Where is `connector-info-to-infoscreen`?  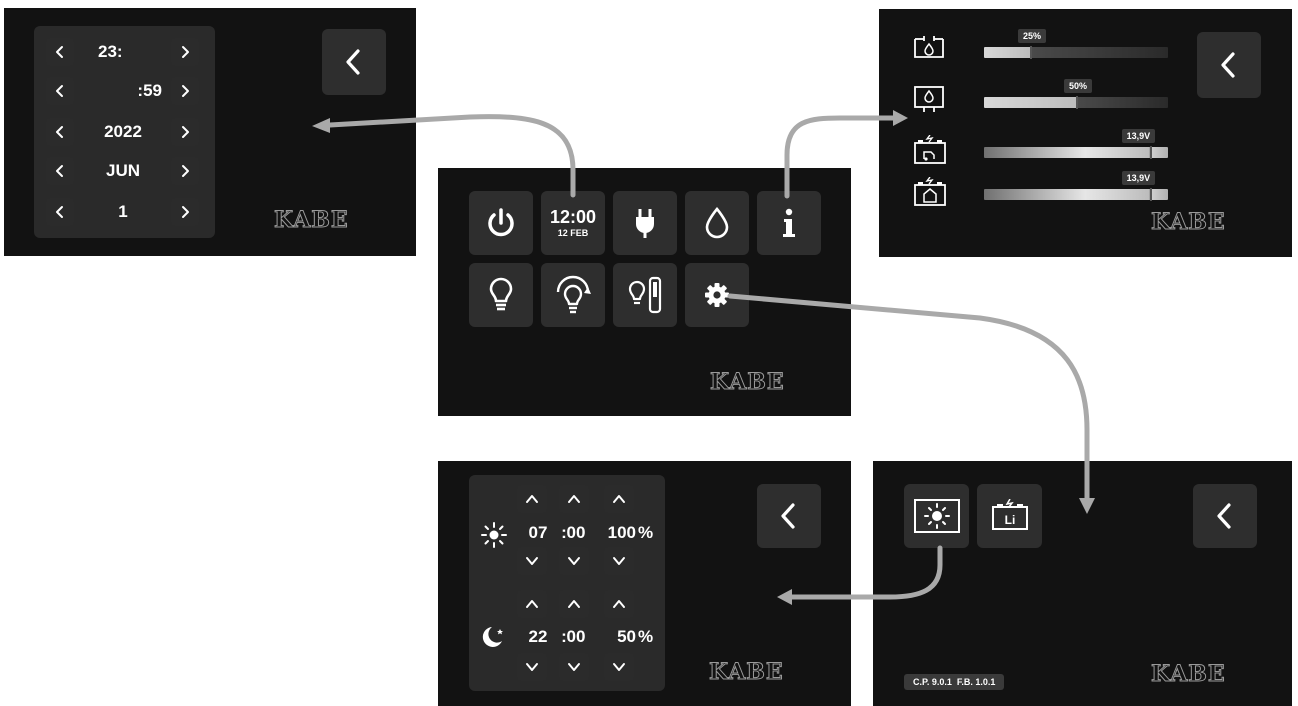 connector-info-to-infoscreen is located at coordinates (841, 157).